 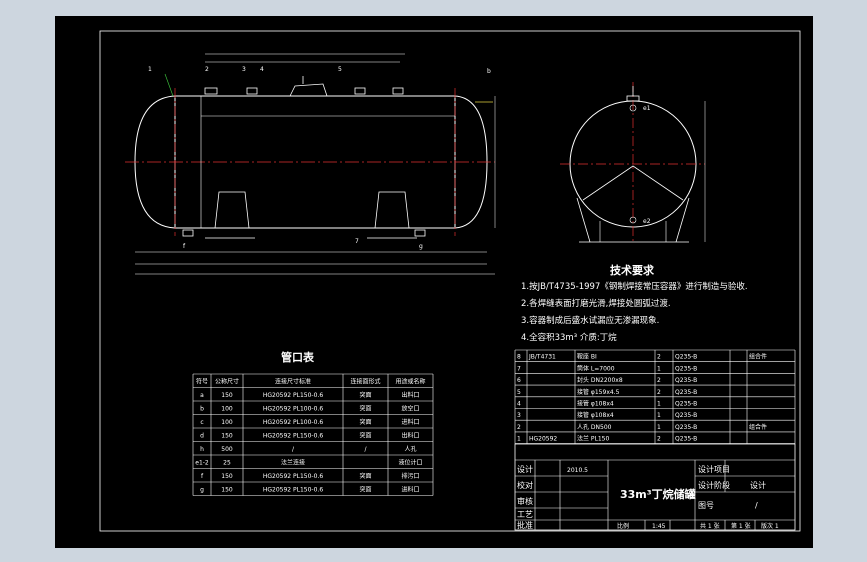 I want to click on nozzle-table-header: 连接面形式, so click(x=365, y=382).